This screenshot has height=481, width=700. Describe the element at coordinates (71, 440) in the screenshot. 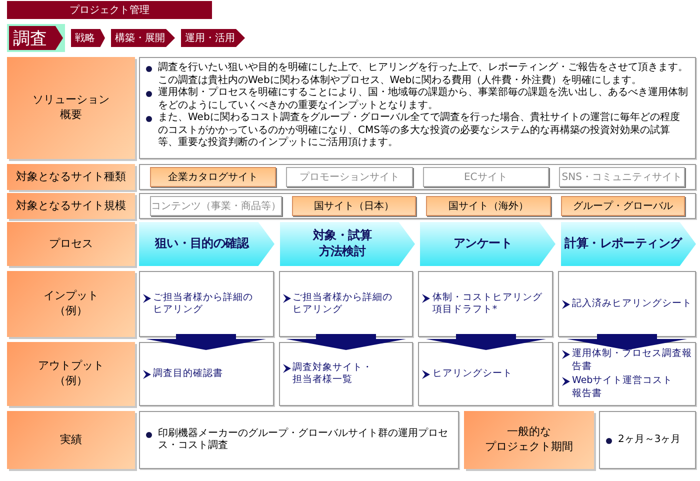

I see `row-label: 実績` at that location.